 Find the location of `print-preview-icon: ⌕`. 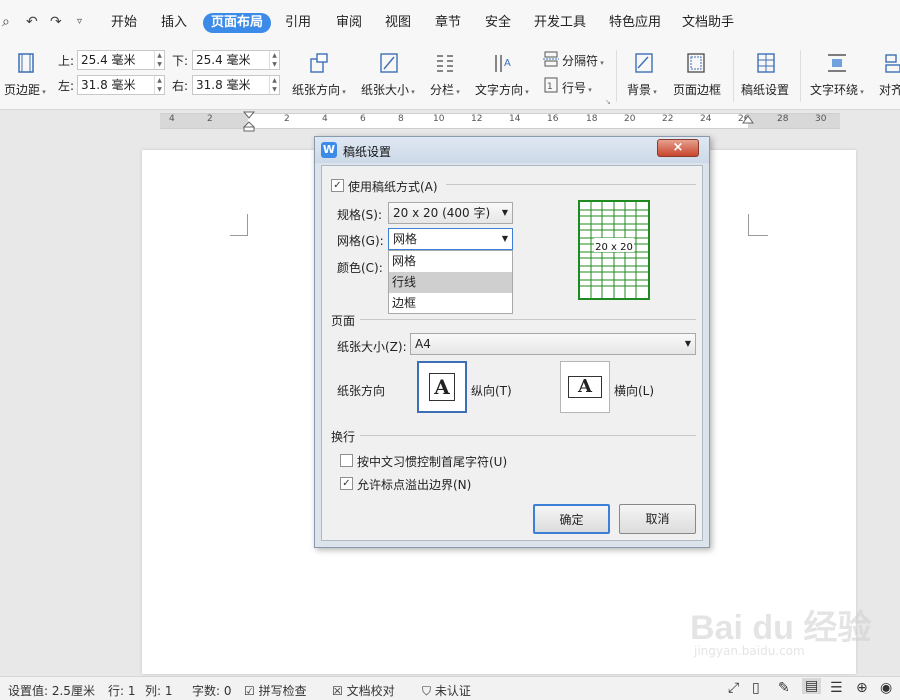

print-preview-icon: ⌕ is located at coordinates (6, 22).